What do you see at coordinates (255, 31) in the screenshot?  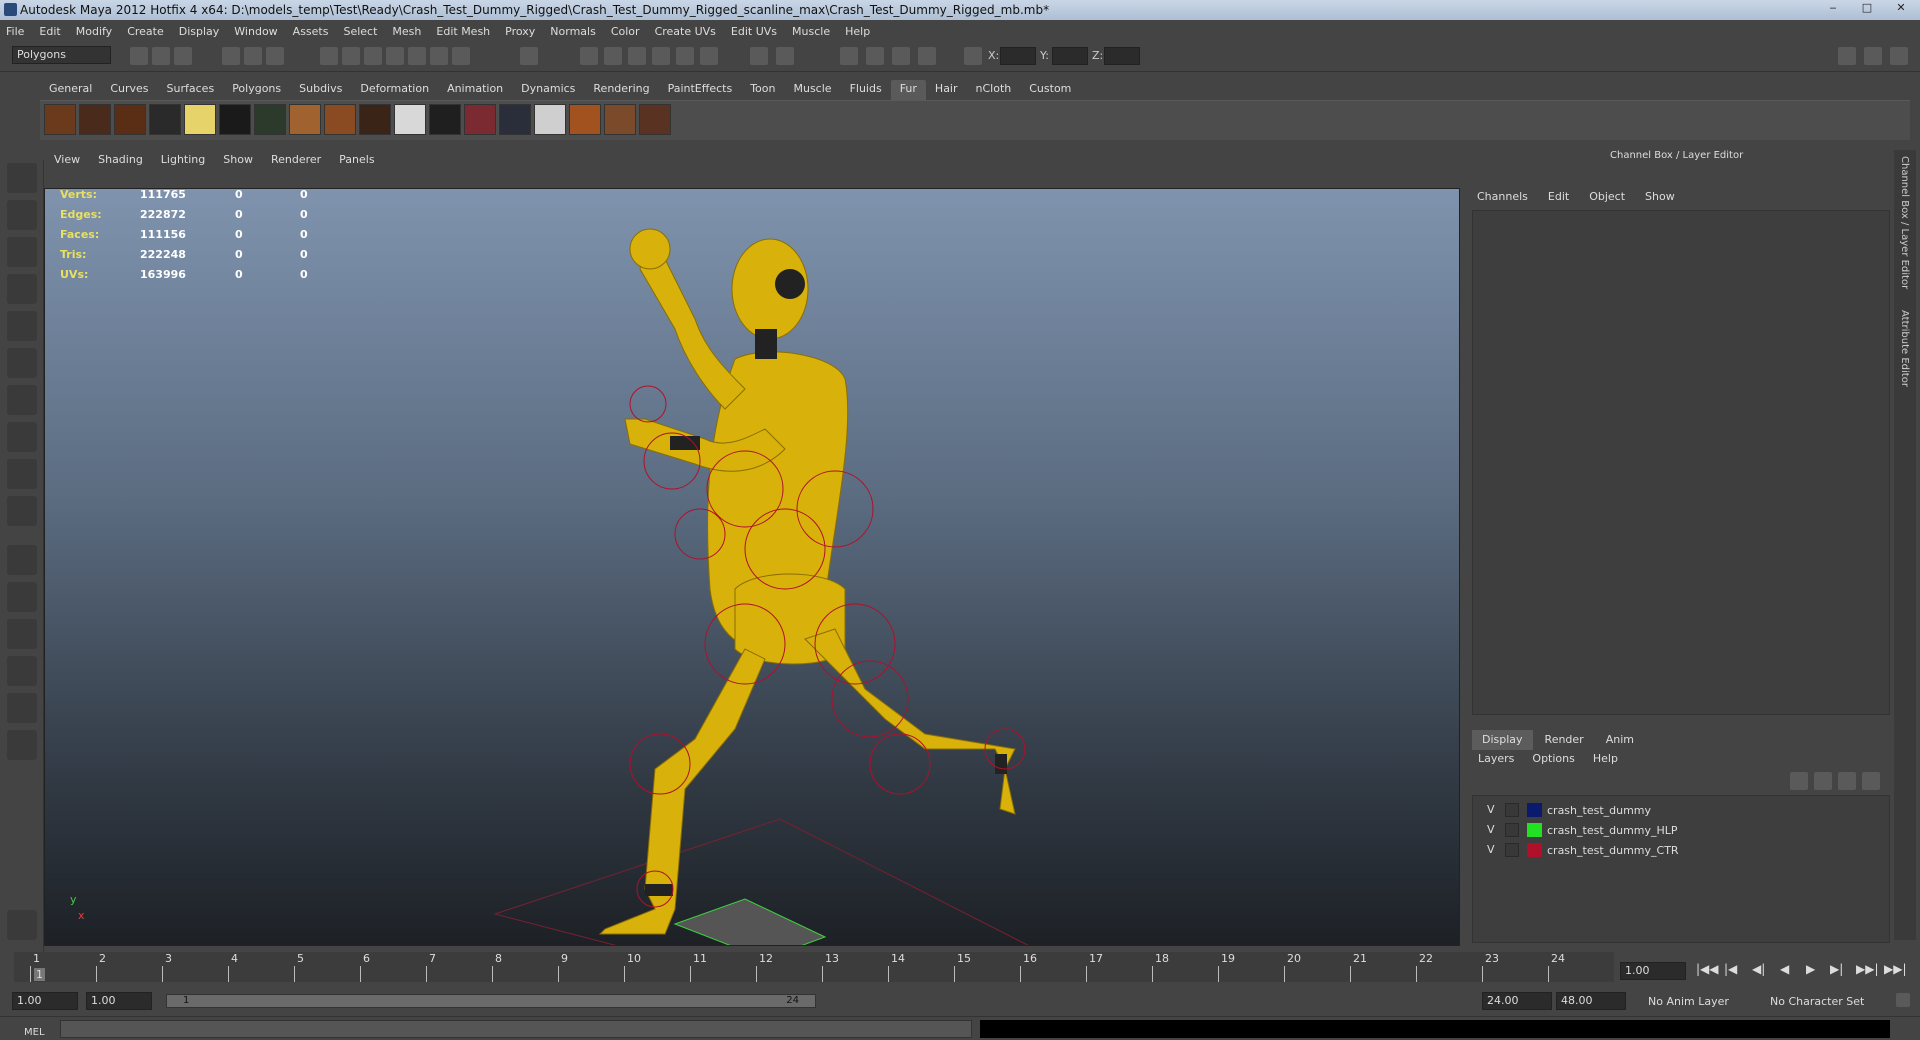 I see `menu-window: Window` at bounding box center [255, 31].